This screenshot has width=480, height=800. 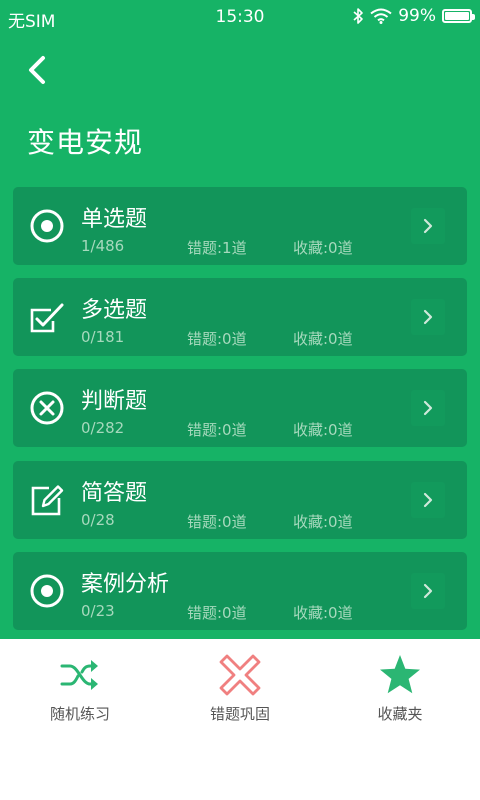 What do you see at coordinates (79, 714) in the screenshot?
I see `tab-label: 随机练习` at bounding box center [79, 714].